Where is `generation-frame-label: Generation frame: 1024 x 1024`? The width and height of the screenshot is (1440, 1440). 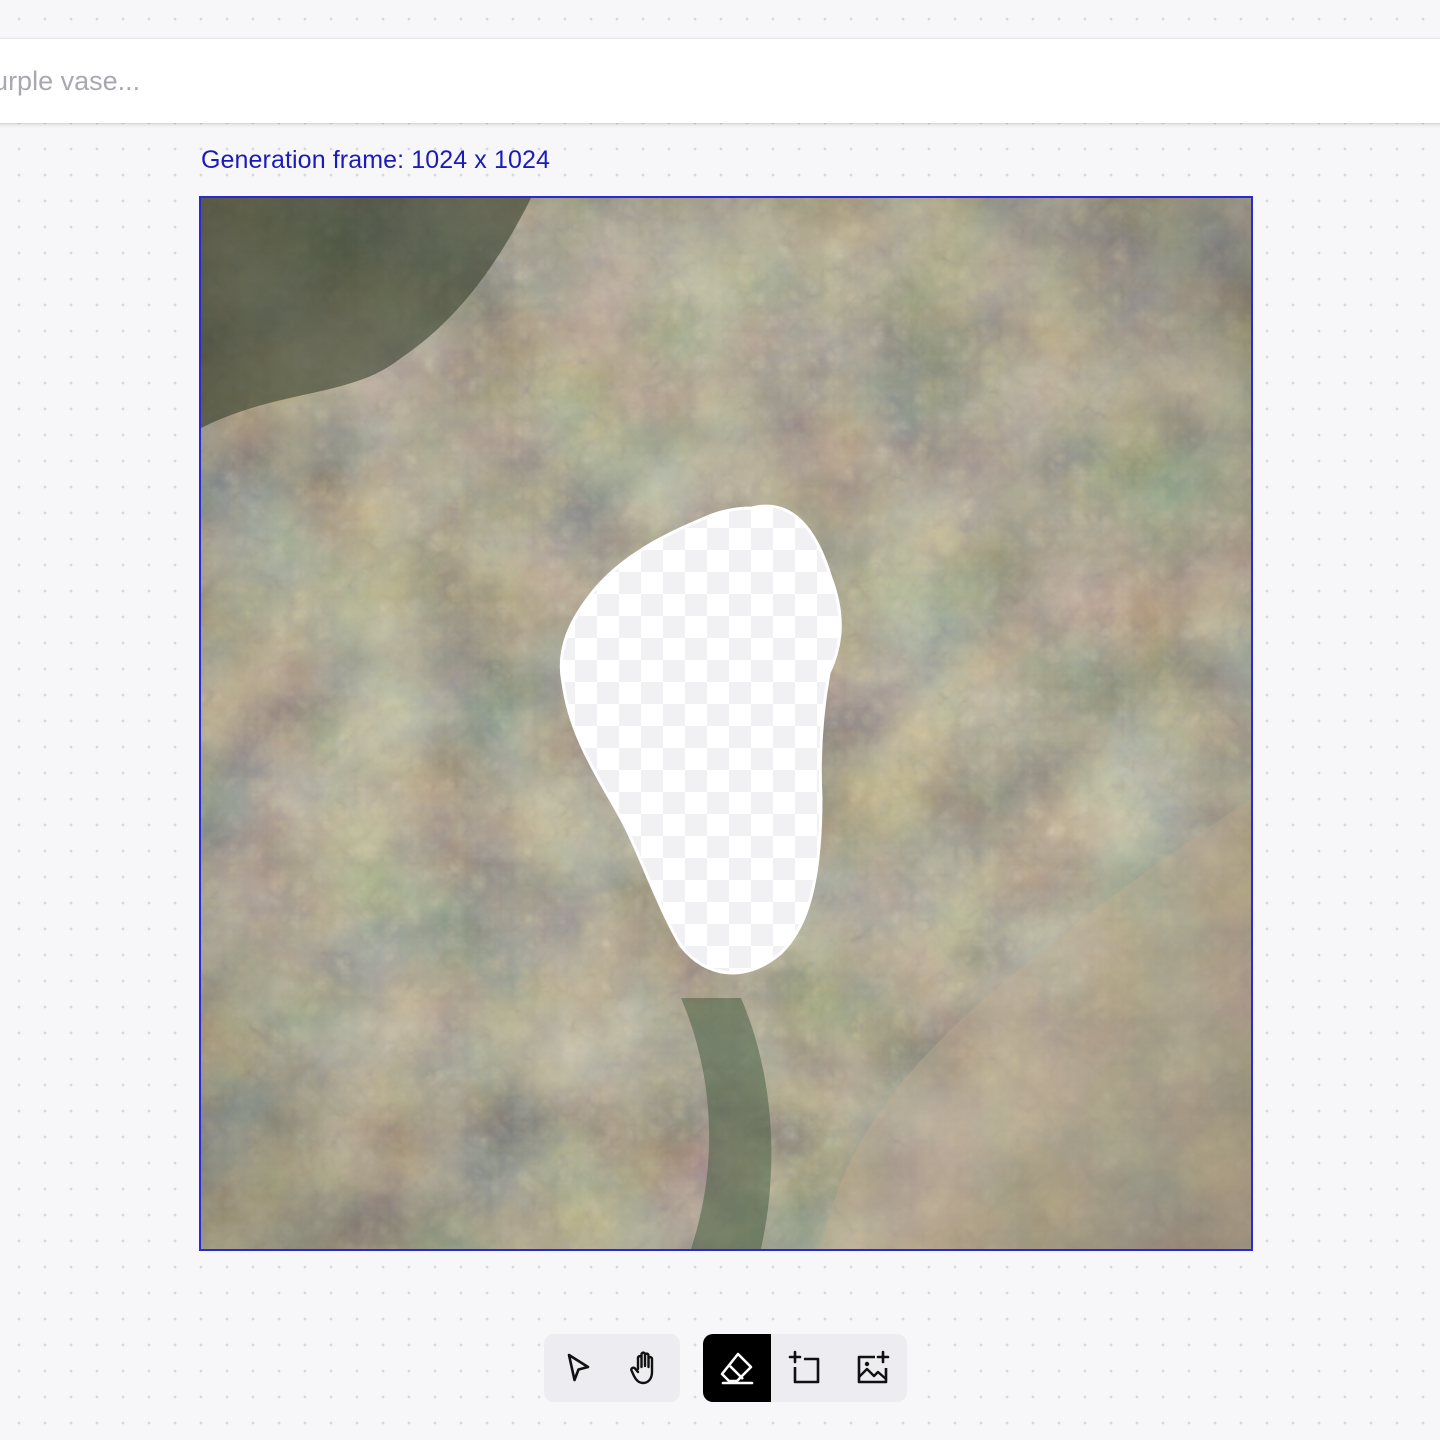 generation-frame-label: Generation frame: 1024 x 1024 is located at coordinates (375, 160).